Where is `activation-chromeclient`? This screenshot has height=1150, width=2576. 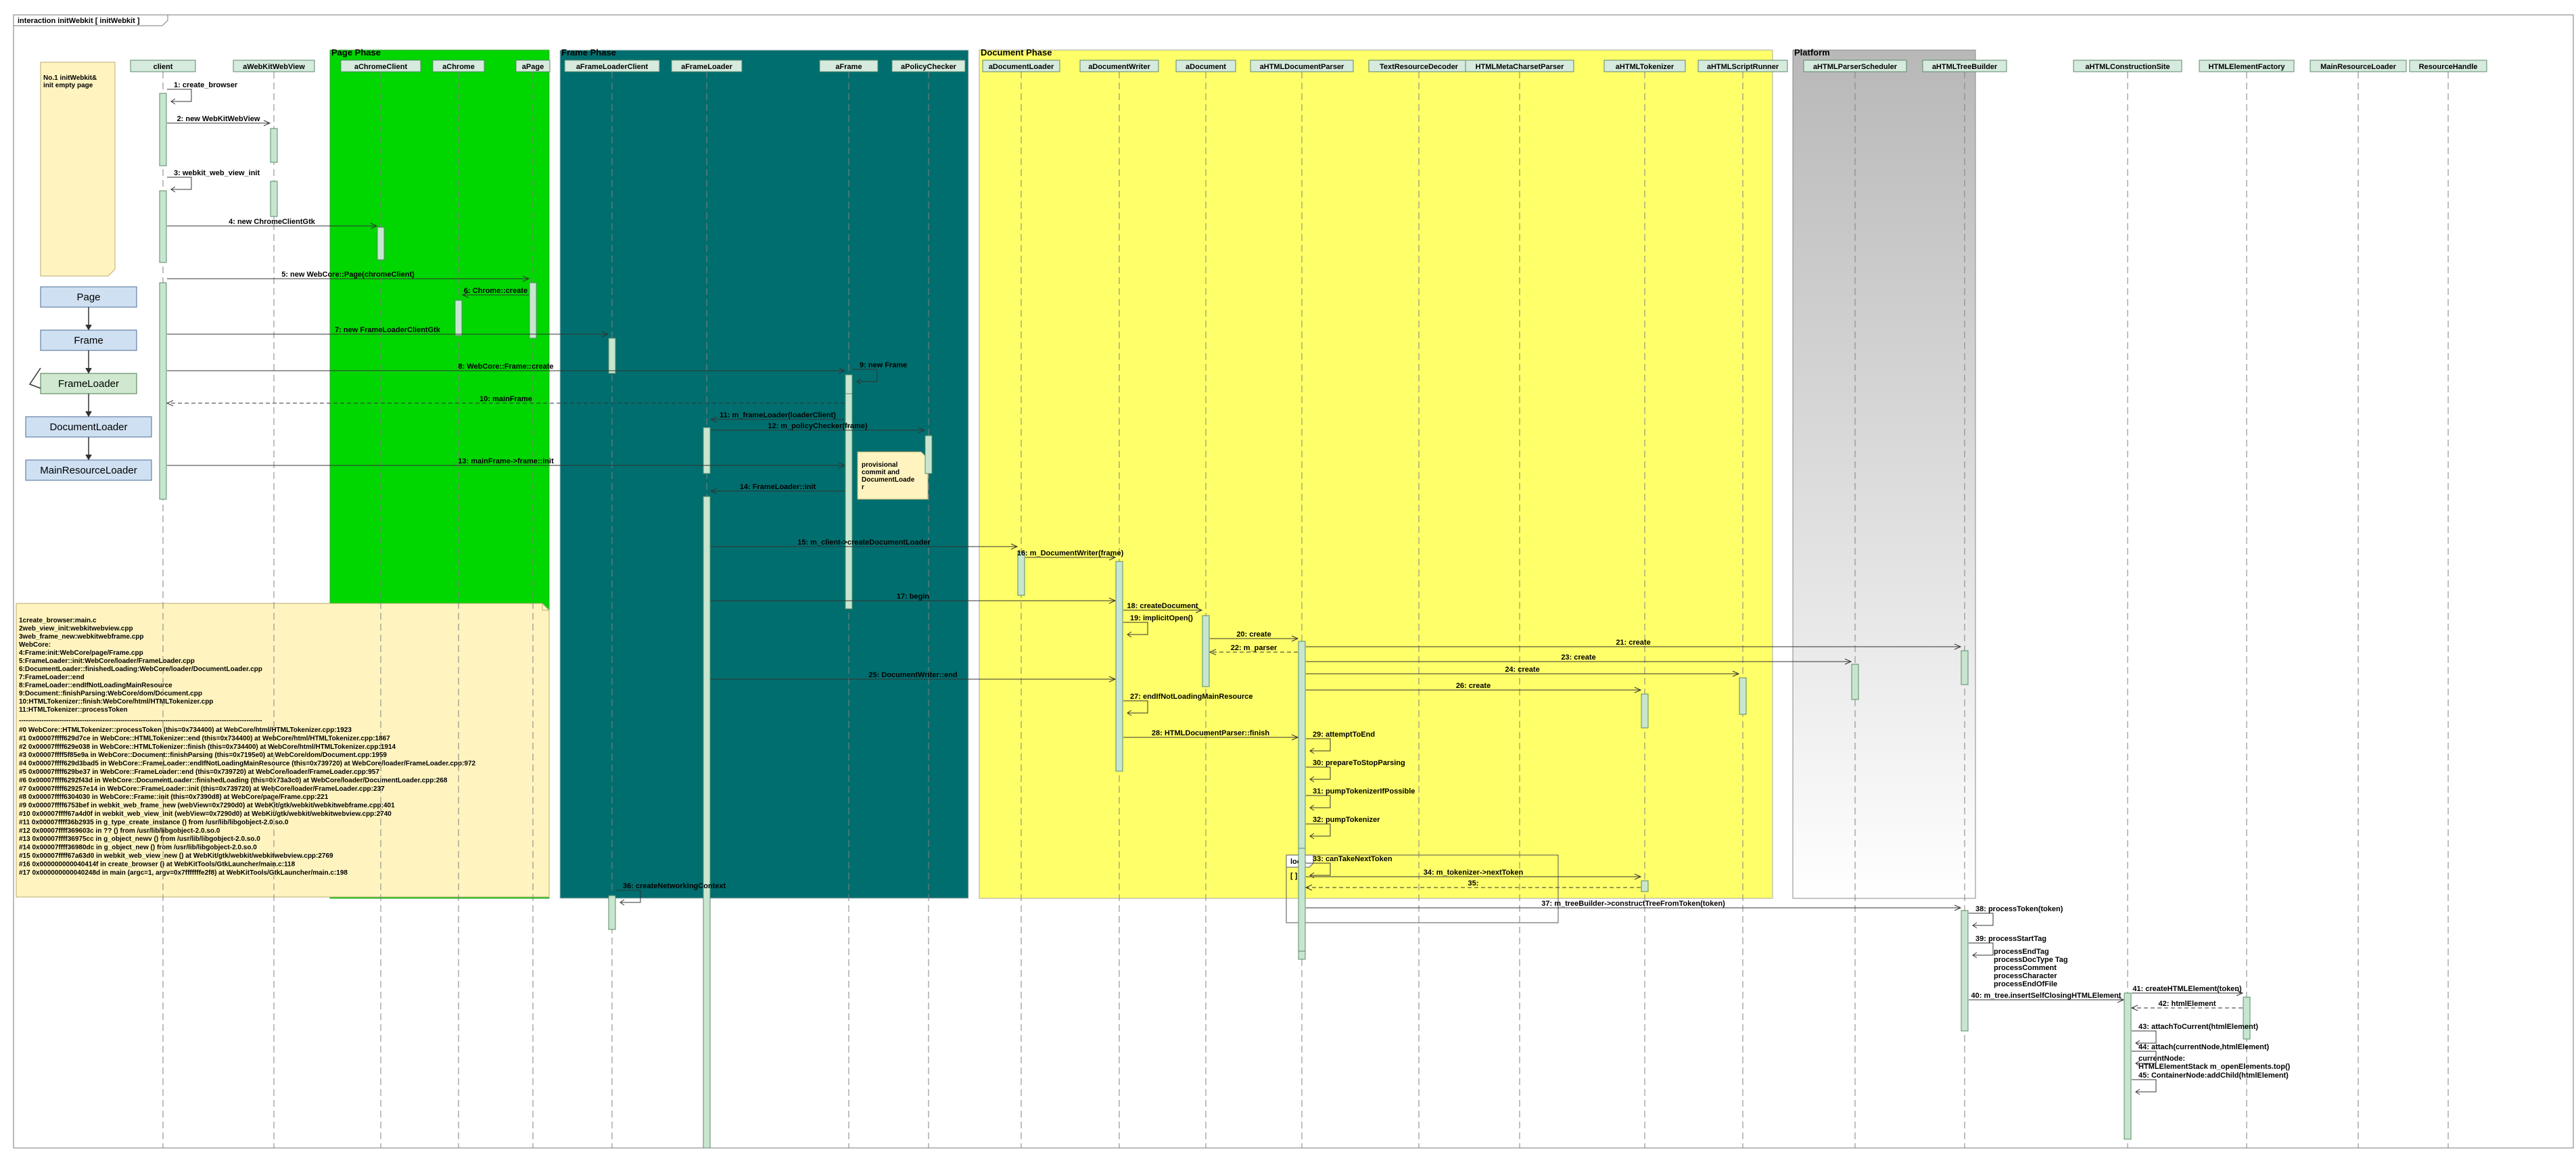 activation-chromeclient is located at coordinates (381, 244).